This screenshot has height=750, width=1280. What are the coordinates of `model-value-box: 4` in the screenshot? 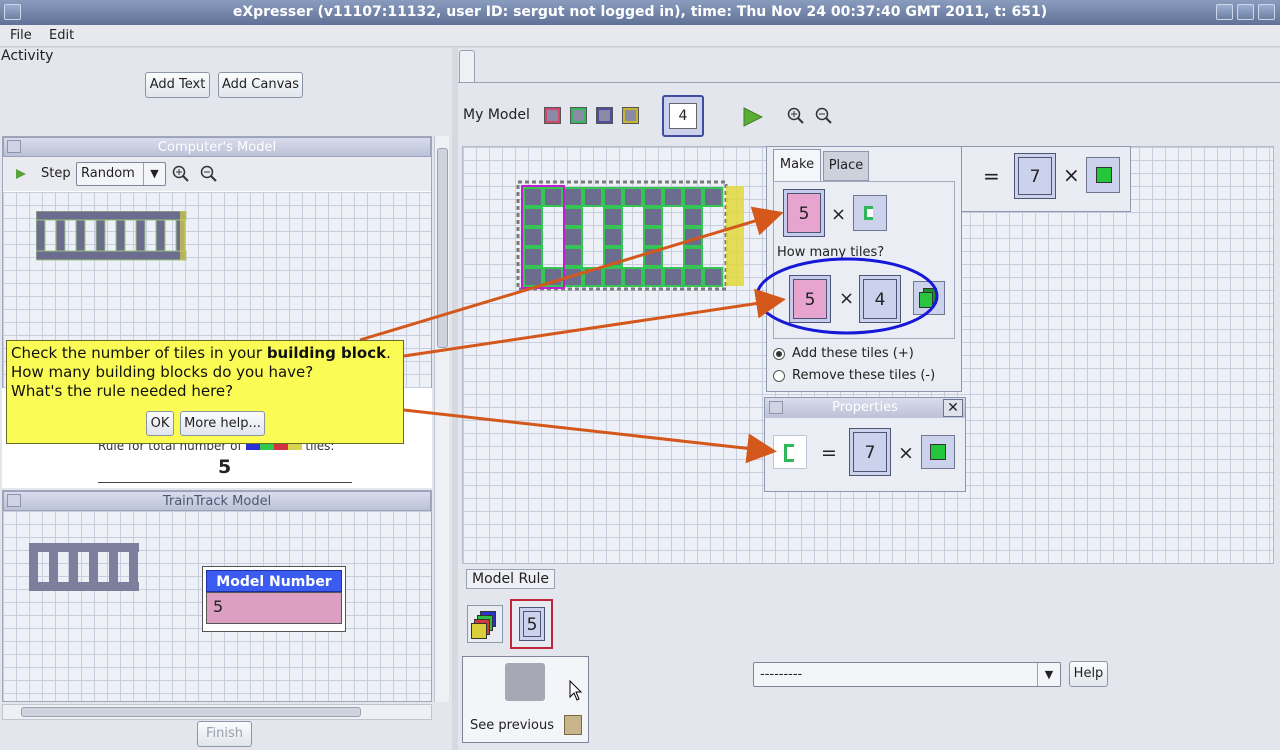 It's located at (683, 116).